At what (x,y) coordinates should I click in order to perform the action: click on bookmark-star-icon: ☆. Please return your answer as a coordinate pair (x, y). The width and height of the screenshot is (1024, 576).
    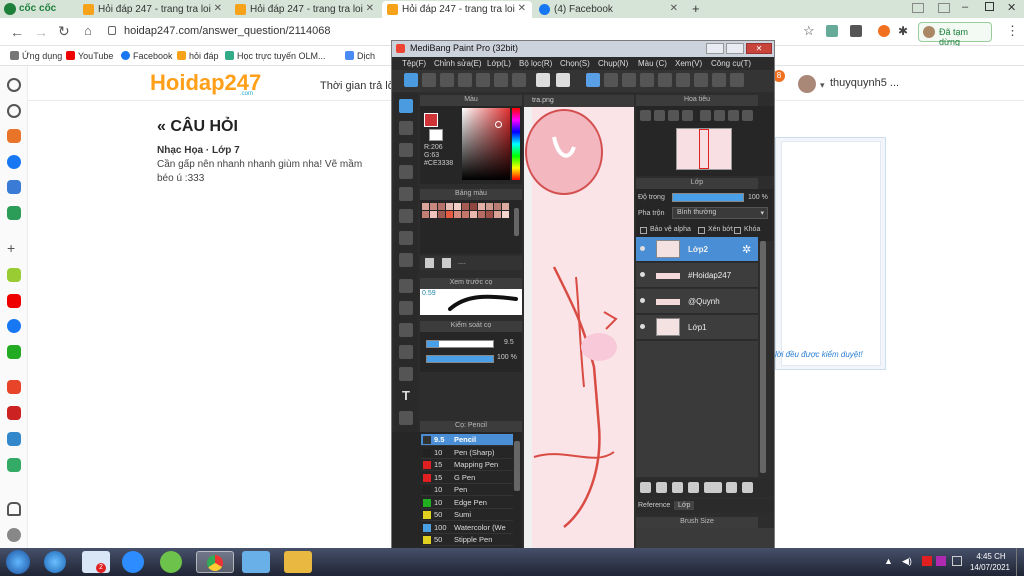
    Looking at the image, I should click on (809, 31).